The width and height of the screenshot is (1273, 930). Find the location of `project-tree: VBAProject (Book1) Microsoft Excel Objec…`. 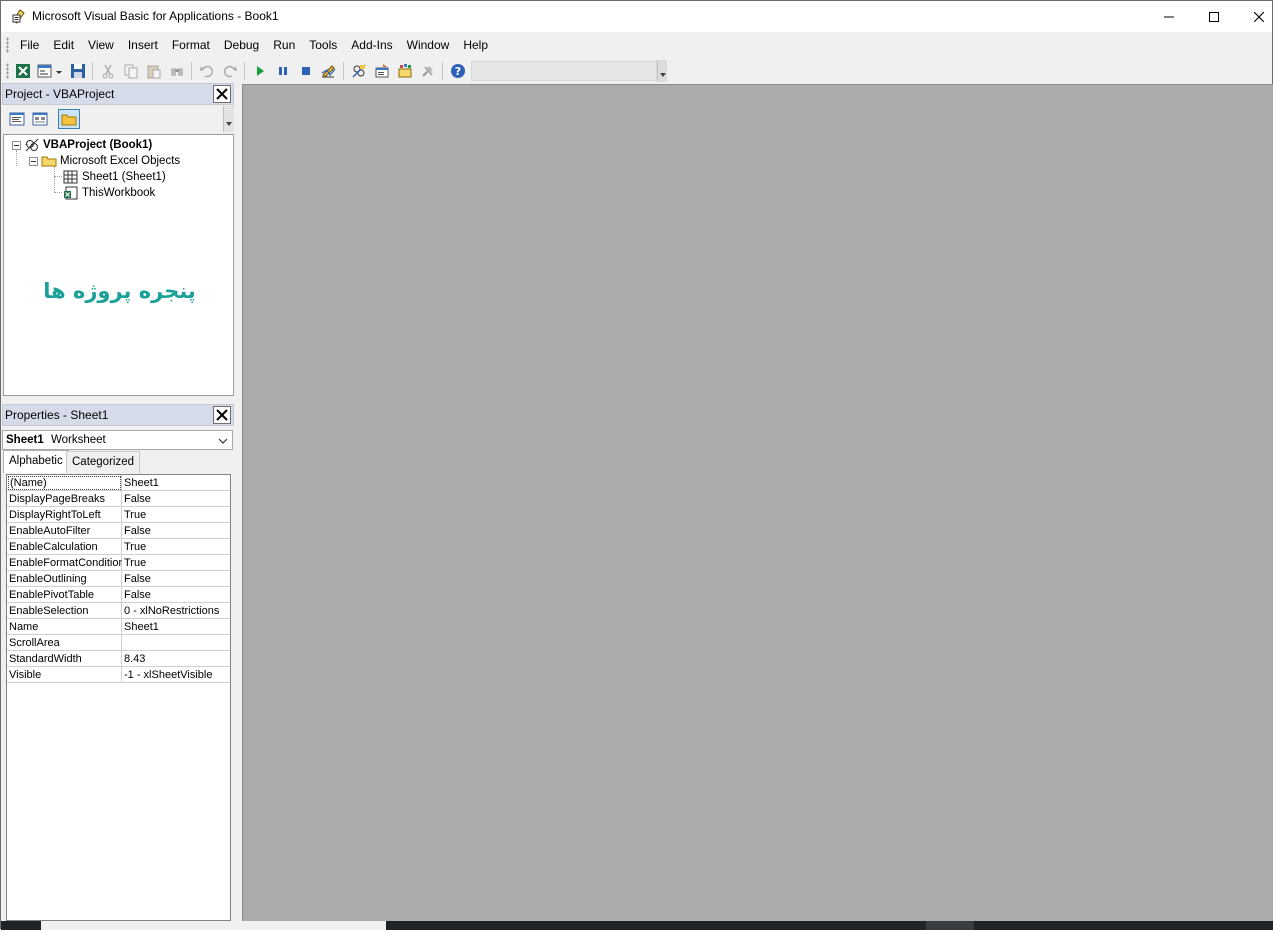

project-tree: VBAProject (Book1) Microsoft Excel Objec… is located at coordinates (118, 265).